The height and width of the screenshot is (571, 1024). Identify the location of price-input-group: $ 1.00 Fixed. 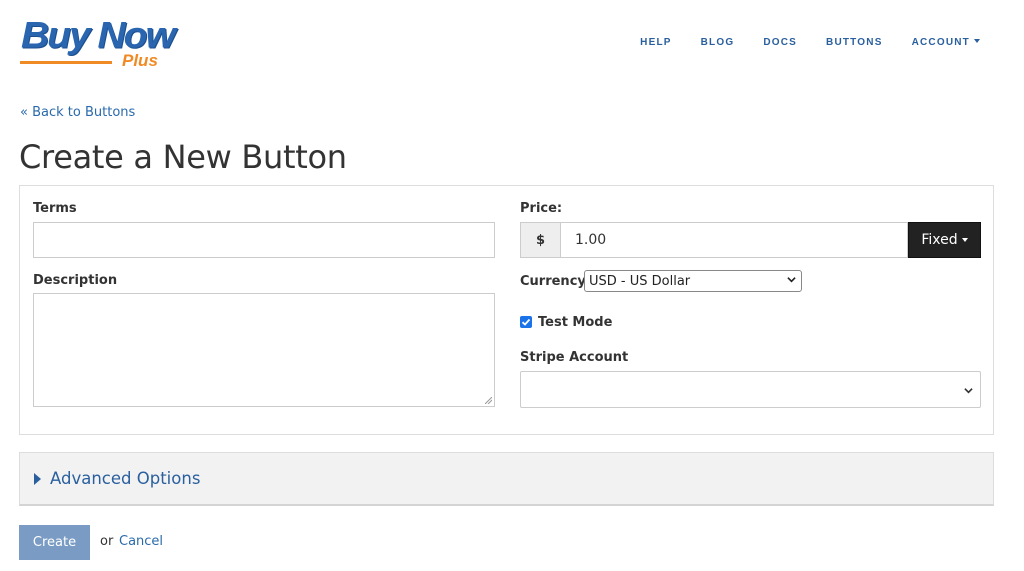
(750, 240).